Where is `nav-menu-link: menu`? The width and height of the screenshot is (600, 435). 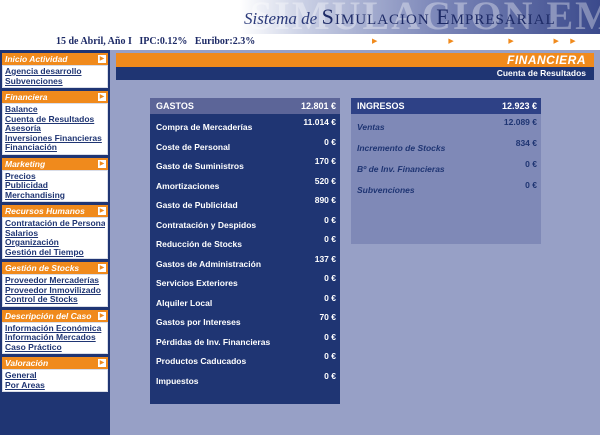 nav-menu-link: menu is located at coordinates (357, 40).